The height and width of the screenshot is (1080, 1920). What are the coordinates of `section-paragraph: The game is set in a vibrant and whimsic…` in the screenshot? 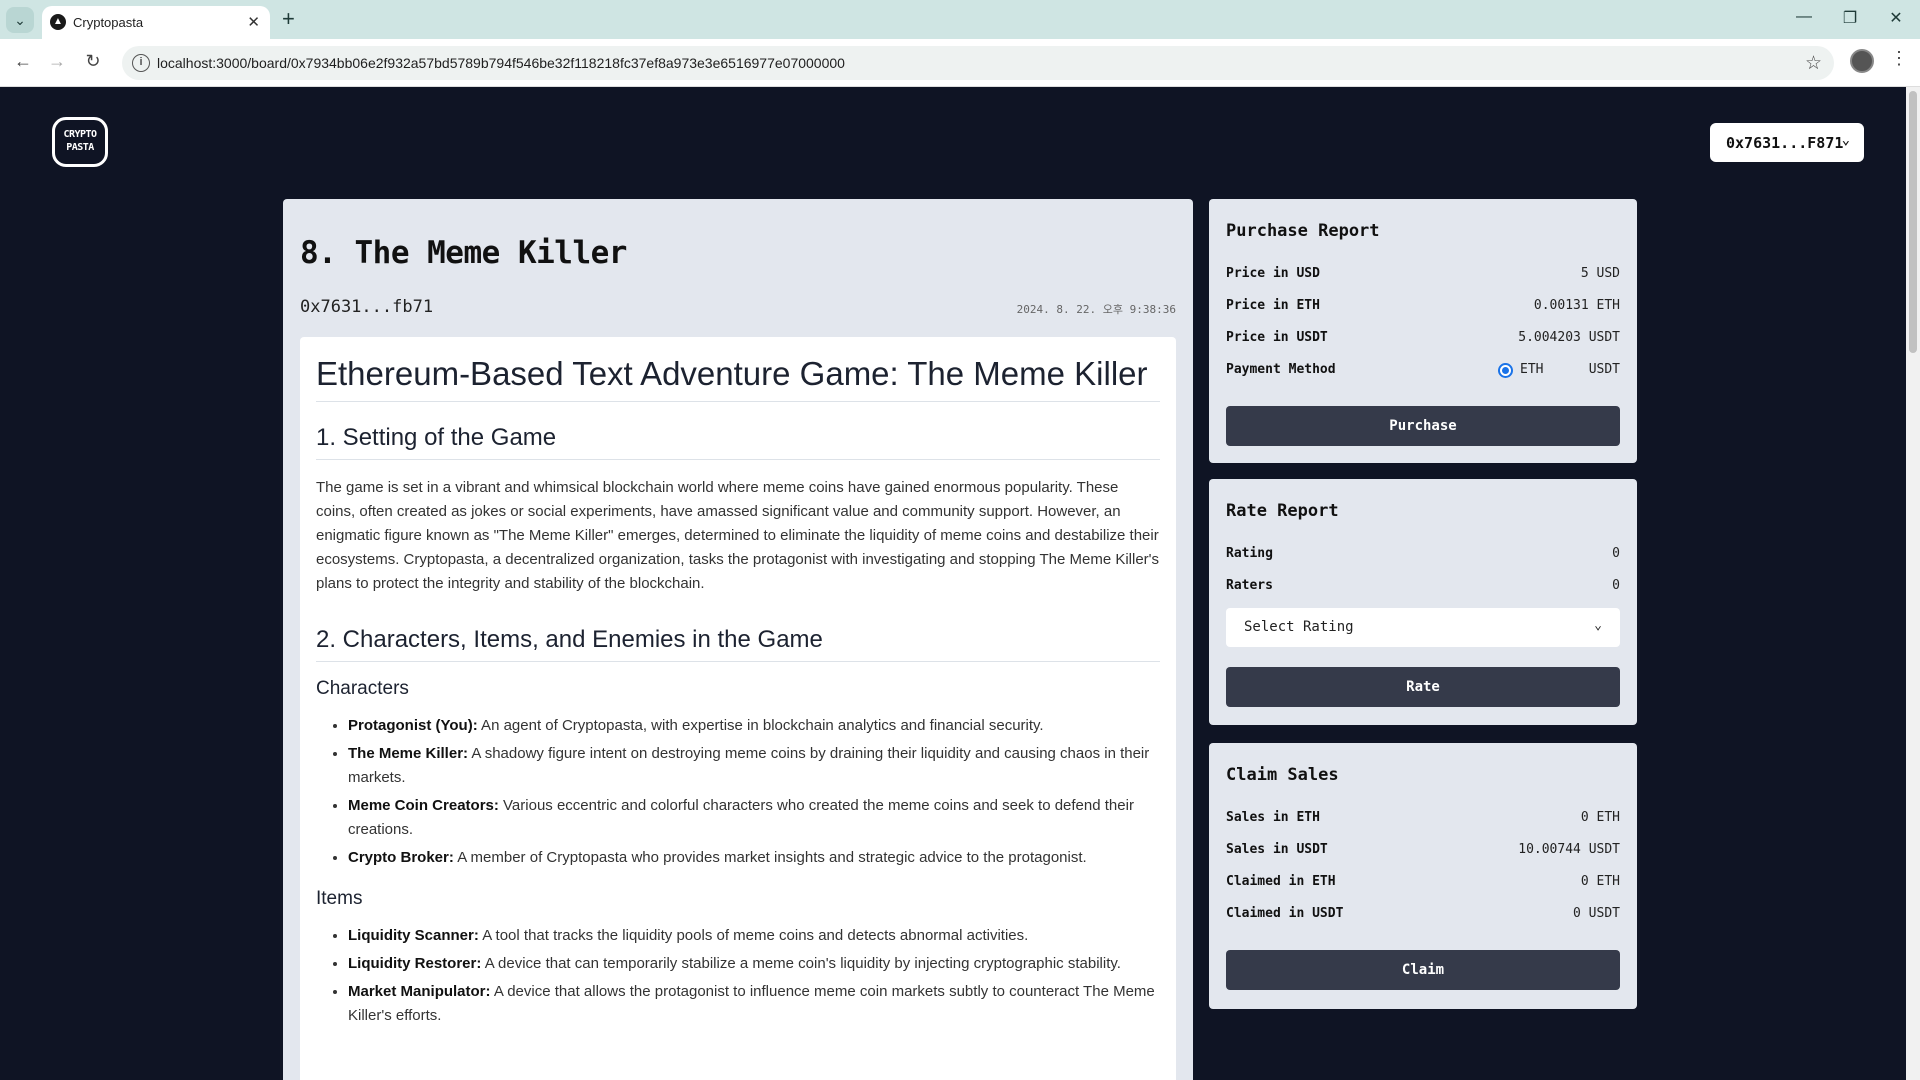 It's located at (738, 535).